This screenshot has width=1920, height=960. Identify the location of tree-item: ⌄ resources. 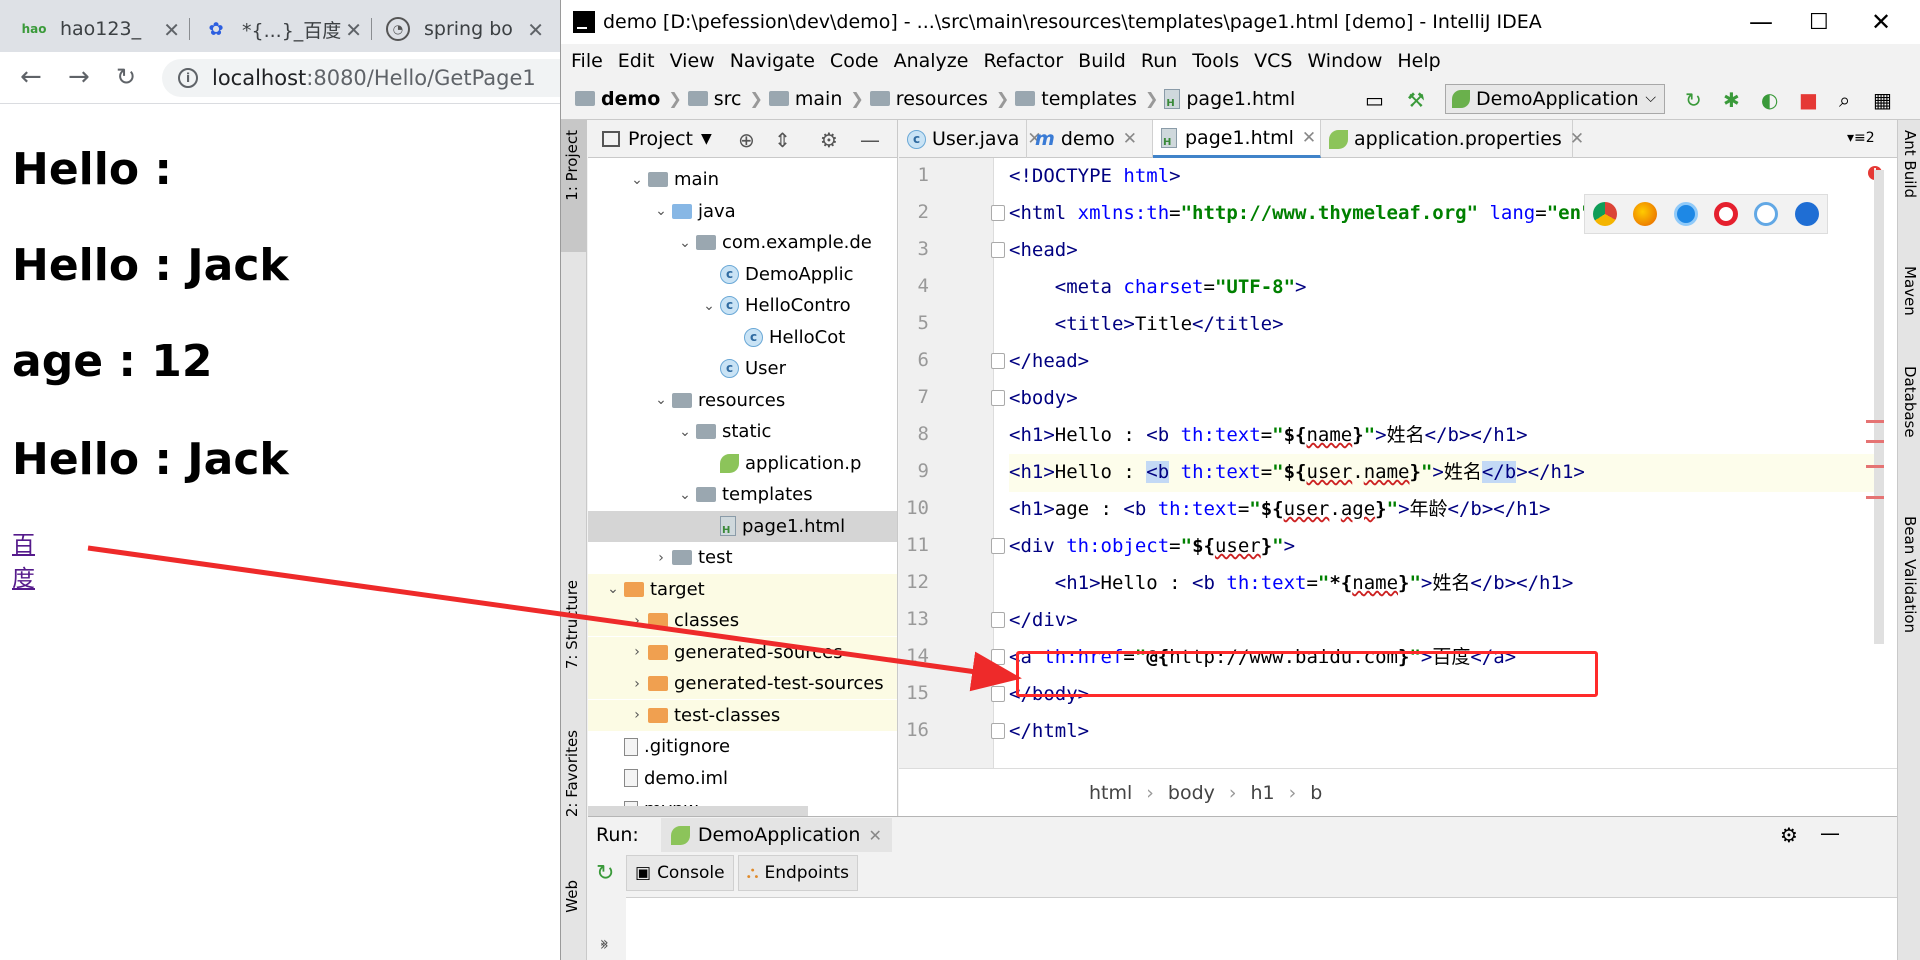
(742, 400).